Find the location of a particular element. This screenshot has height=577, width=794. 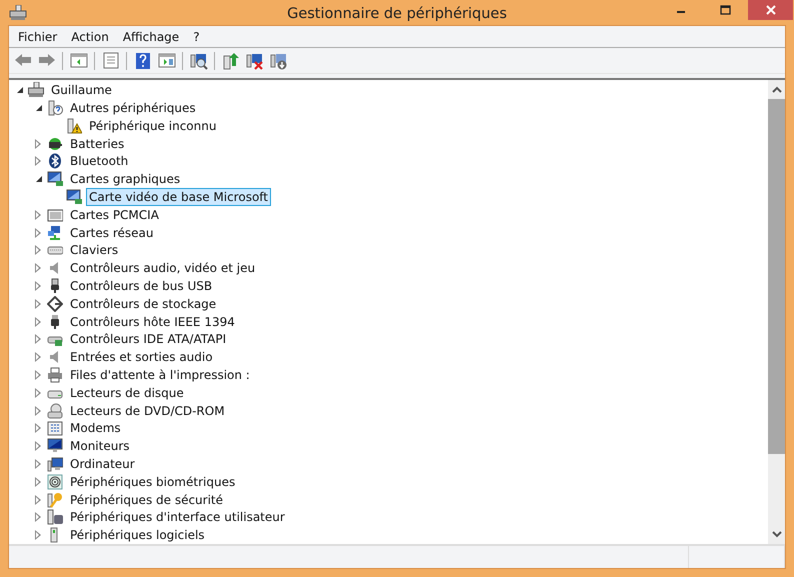

tree-item: Modems is located at coordinates (95, 428).